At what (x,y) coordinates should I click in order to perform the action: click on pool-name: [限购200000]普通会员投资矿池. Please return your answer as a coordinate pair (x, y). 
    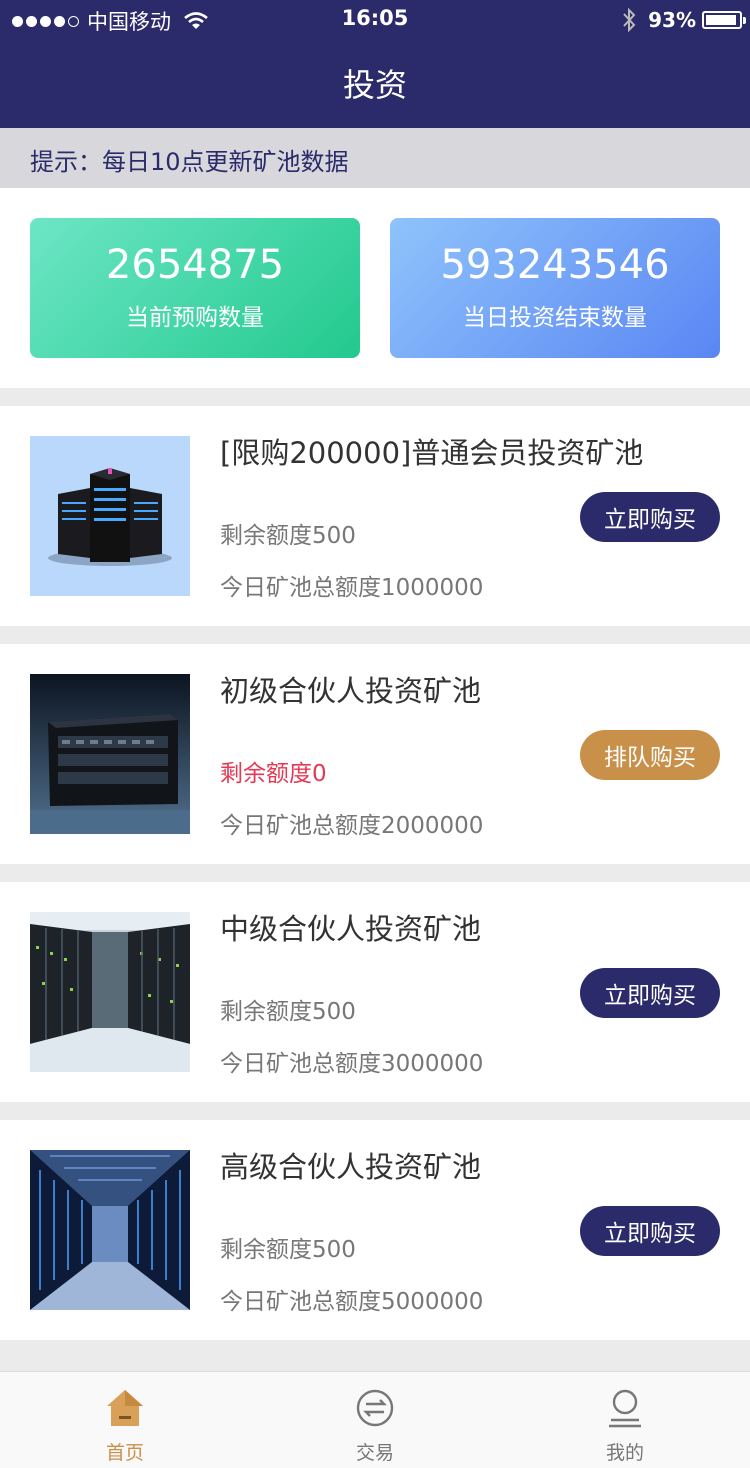
    Looking at the image, I should click on (432, 453).